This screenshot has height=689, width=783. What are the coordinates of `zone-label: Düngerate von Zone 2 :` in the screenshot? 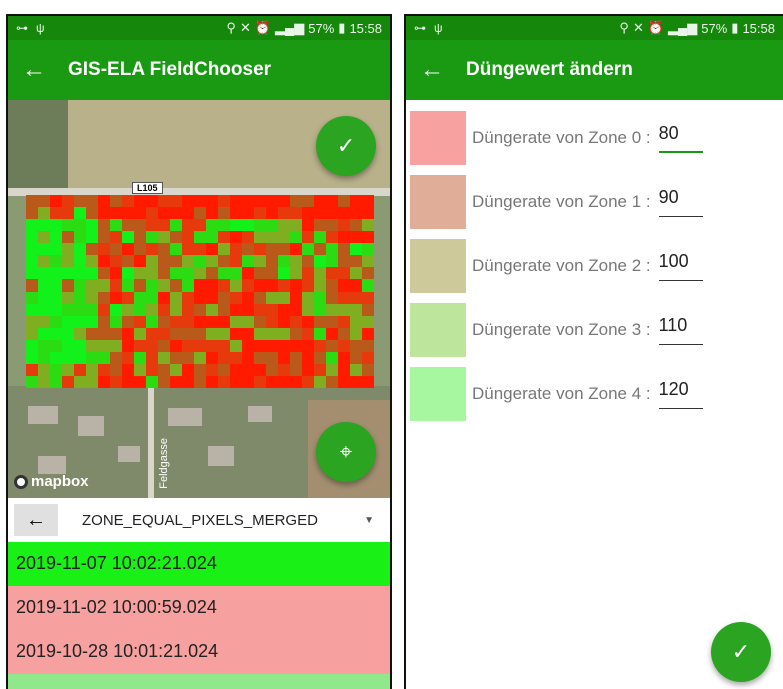 It's located at (561, 265).